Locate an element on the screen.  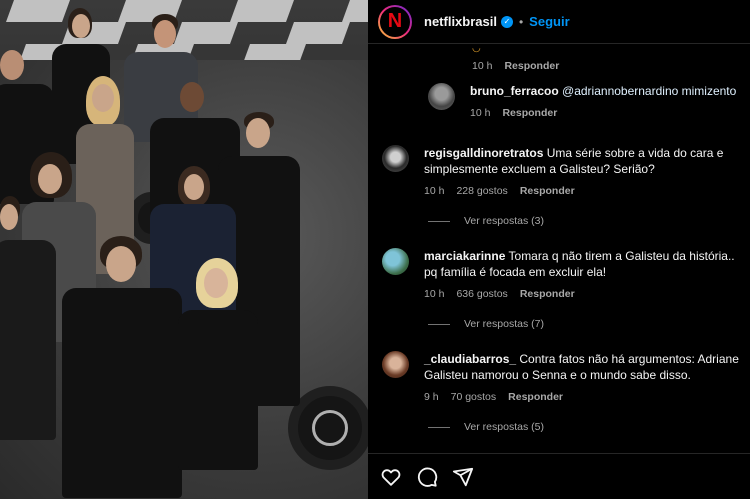
comment-username: regisgalldinoretratos is located at coordinates (483, 153).